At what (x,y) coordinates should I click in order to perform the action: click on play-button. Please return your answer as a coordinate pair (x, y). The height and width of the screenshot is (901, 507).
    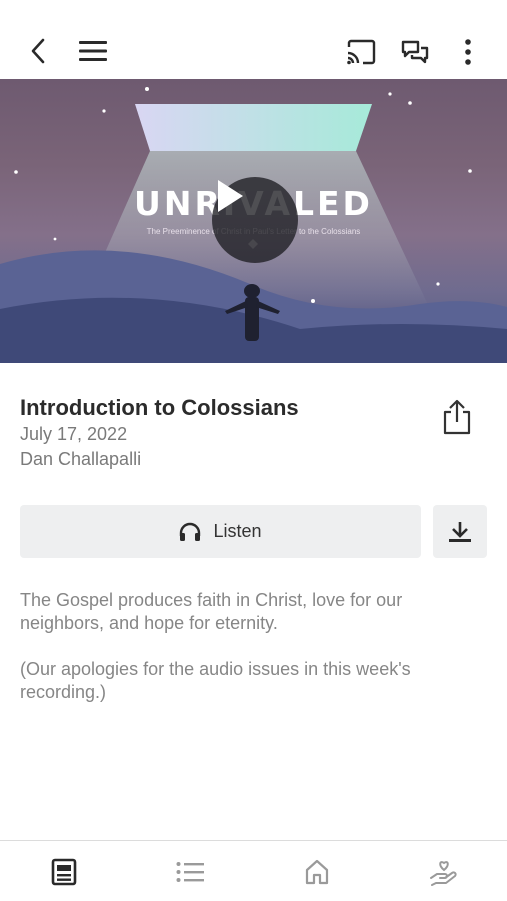
    Looking at the image, I should click on (255, 220).